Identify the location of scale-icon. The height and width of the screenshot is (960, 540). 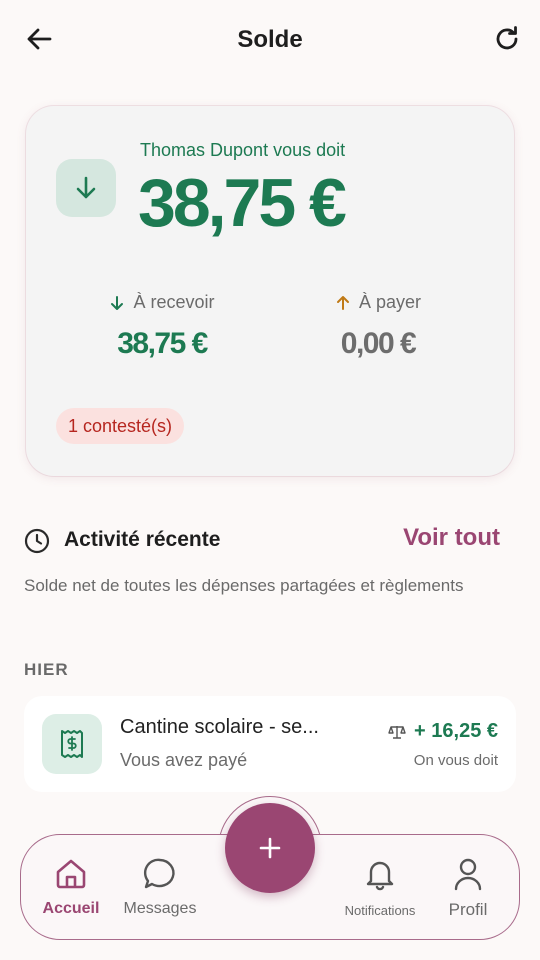
(397, 732).